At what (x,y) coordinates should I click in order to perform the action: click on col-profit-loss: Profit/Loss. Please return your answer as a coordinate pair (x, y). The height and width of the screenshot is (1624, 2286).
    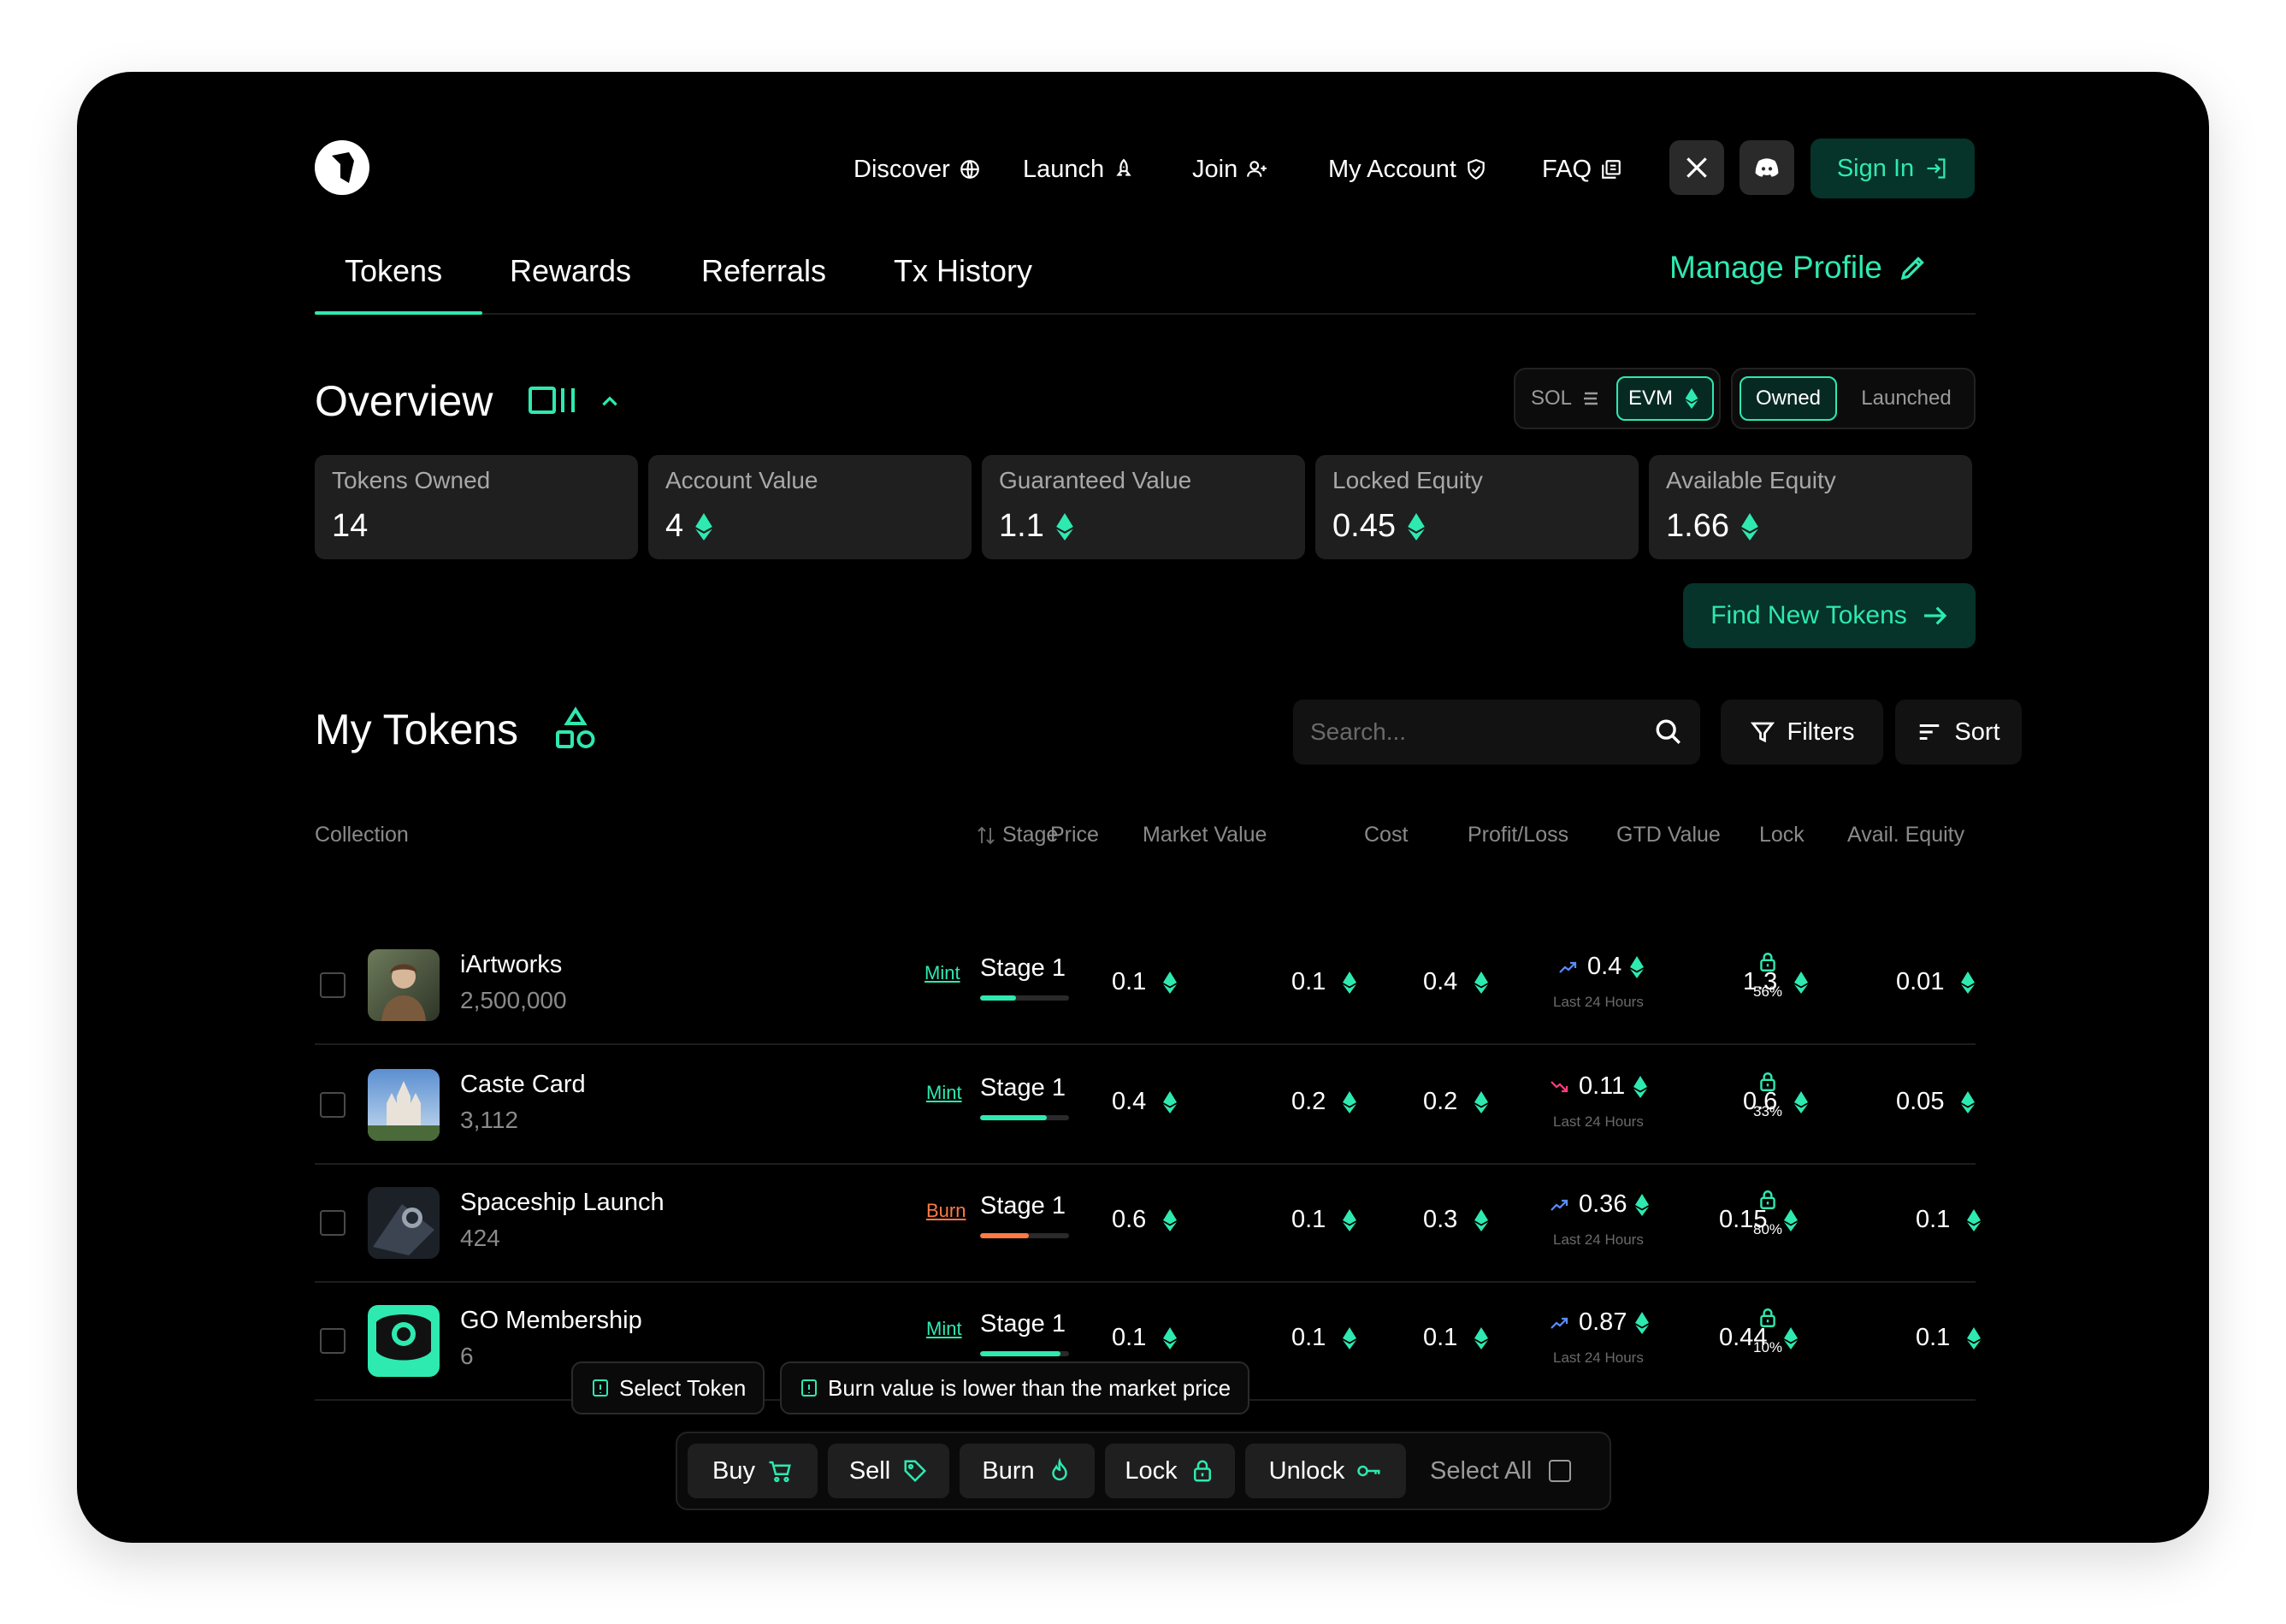
    Looking at the image, I should click on (1518, 835).